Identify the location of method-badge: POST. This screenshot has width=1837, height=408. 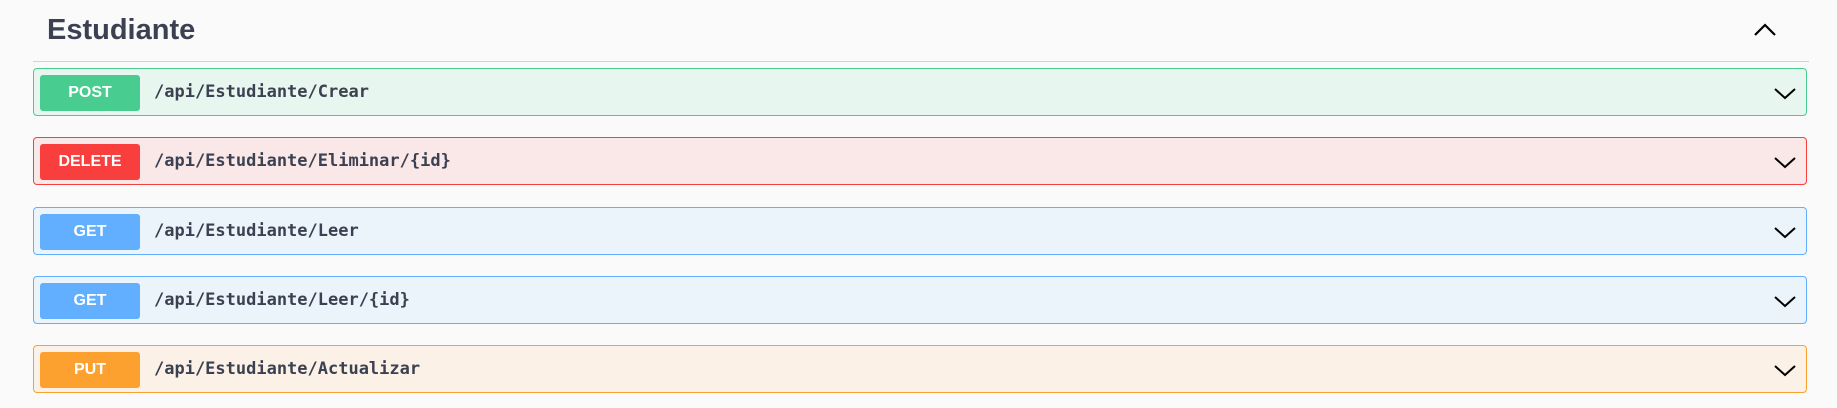
(90, 93).